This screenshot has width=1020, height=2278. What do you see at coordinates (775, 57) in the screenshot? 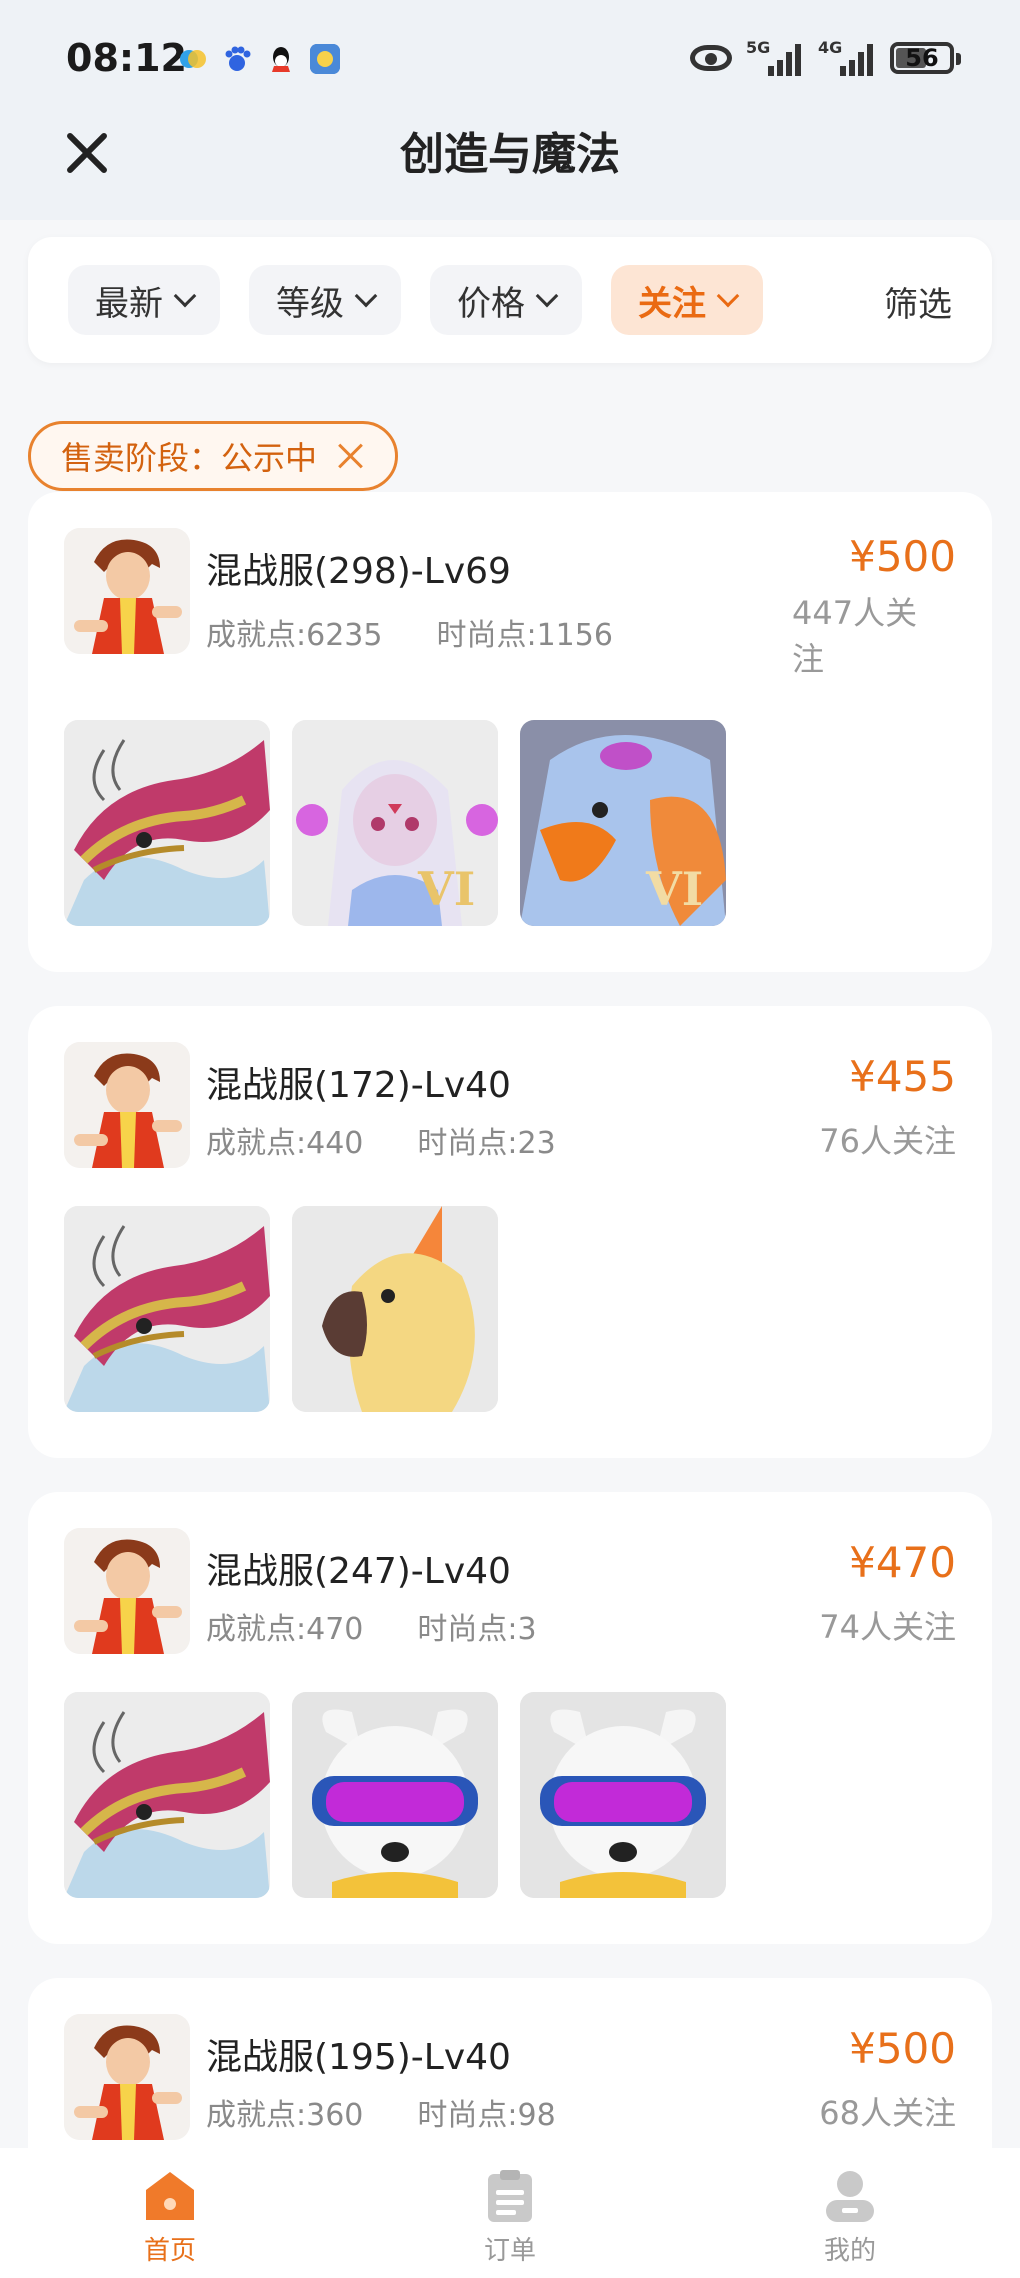
I see `signal-5g-icon: 5G` at bounding box center [775, 57].